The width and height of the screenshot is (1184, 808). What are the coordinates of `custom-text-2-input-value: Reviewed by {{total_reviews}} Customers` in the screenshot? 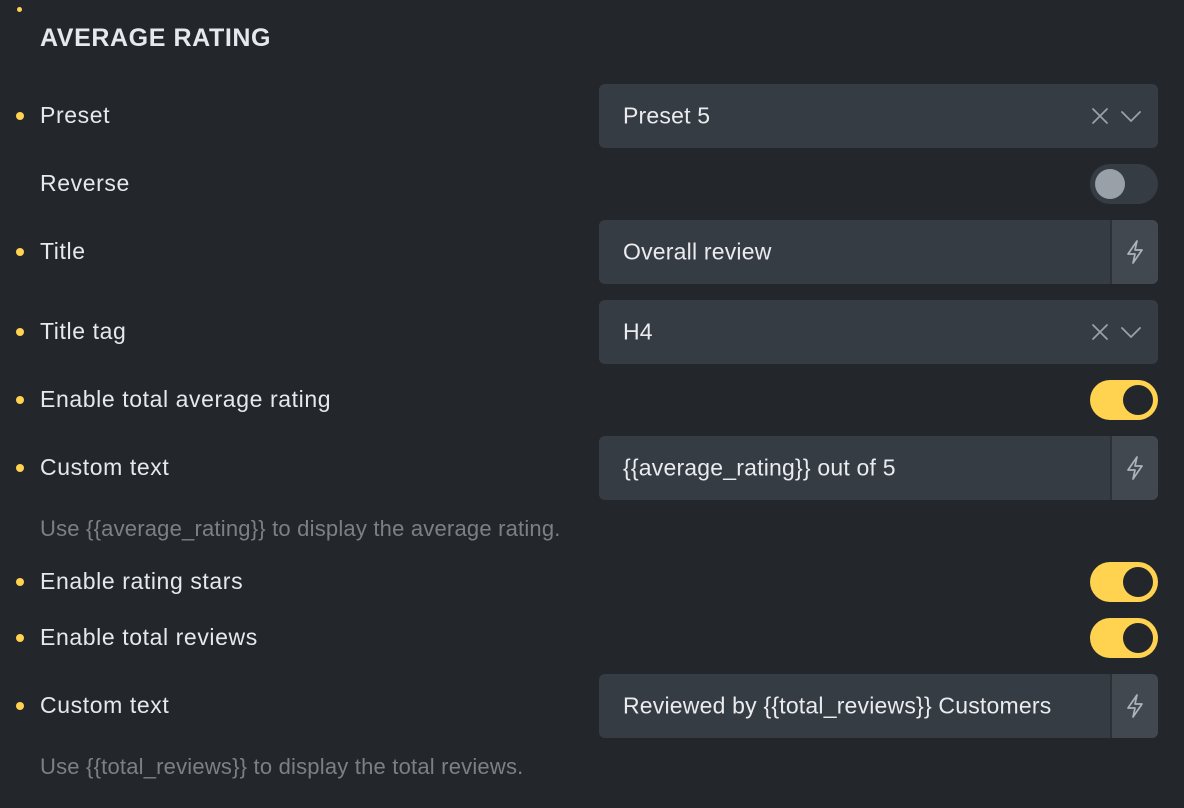 It's located at (837, 705).